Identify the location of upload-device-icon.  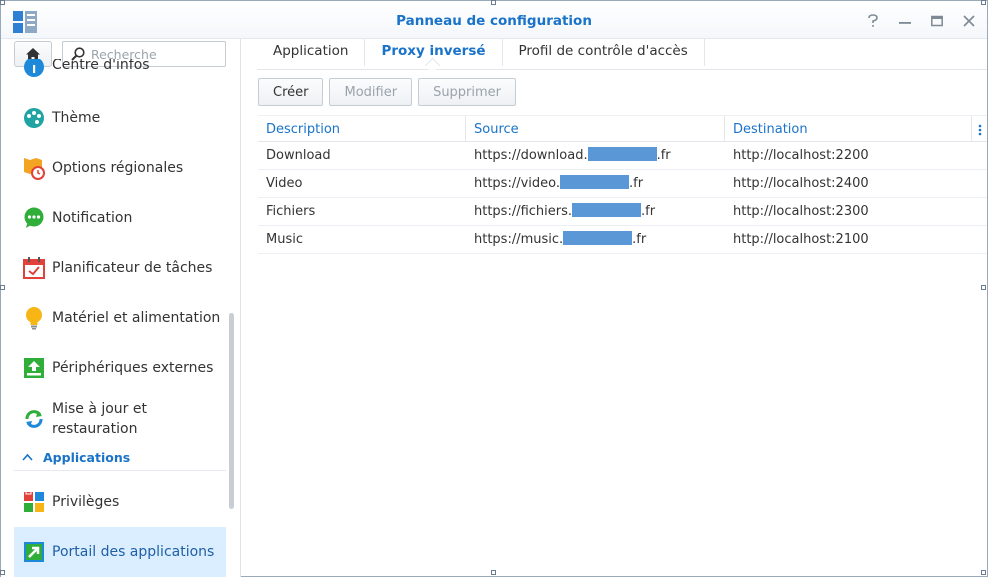
(34, 368).